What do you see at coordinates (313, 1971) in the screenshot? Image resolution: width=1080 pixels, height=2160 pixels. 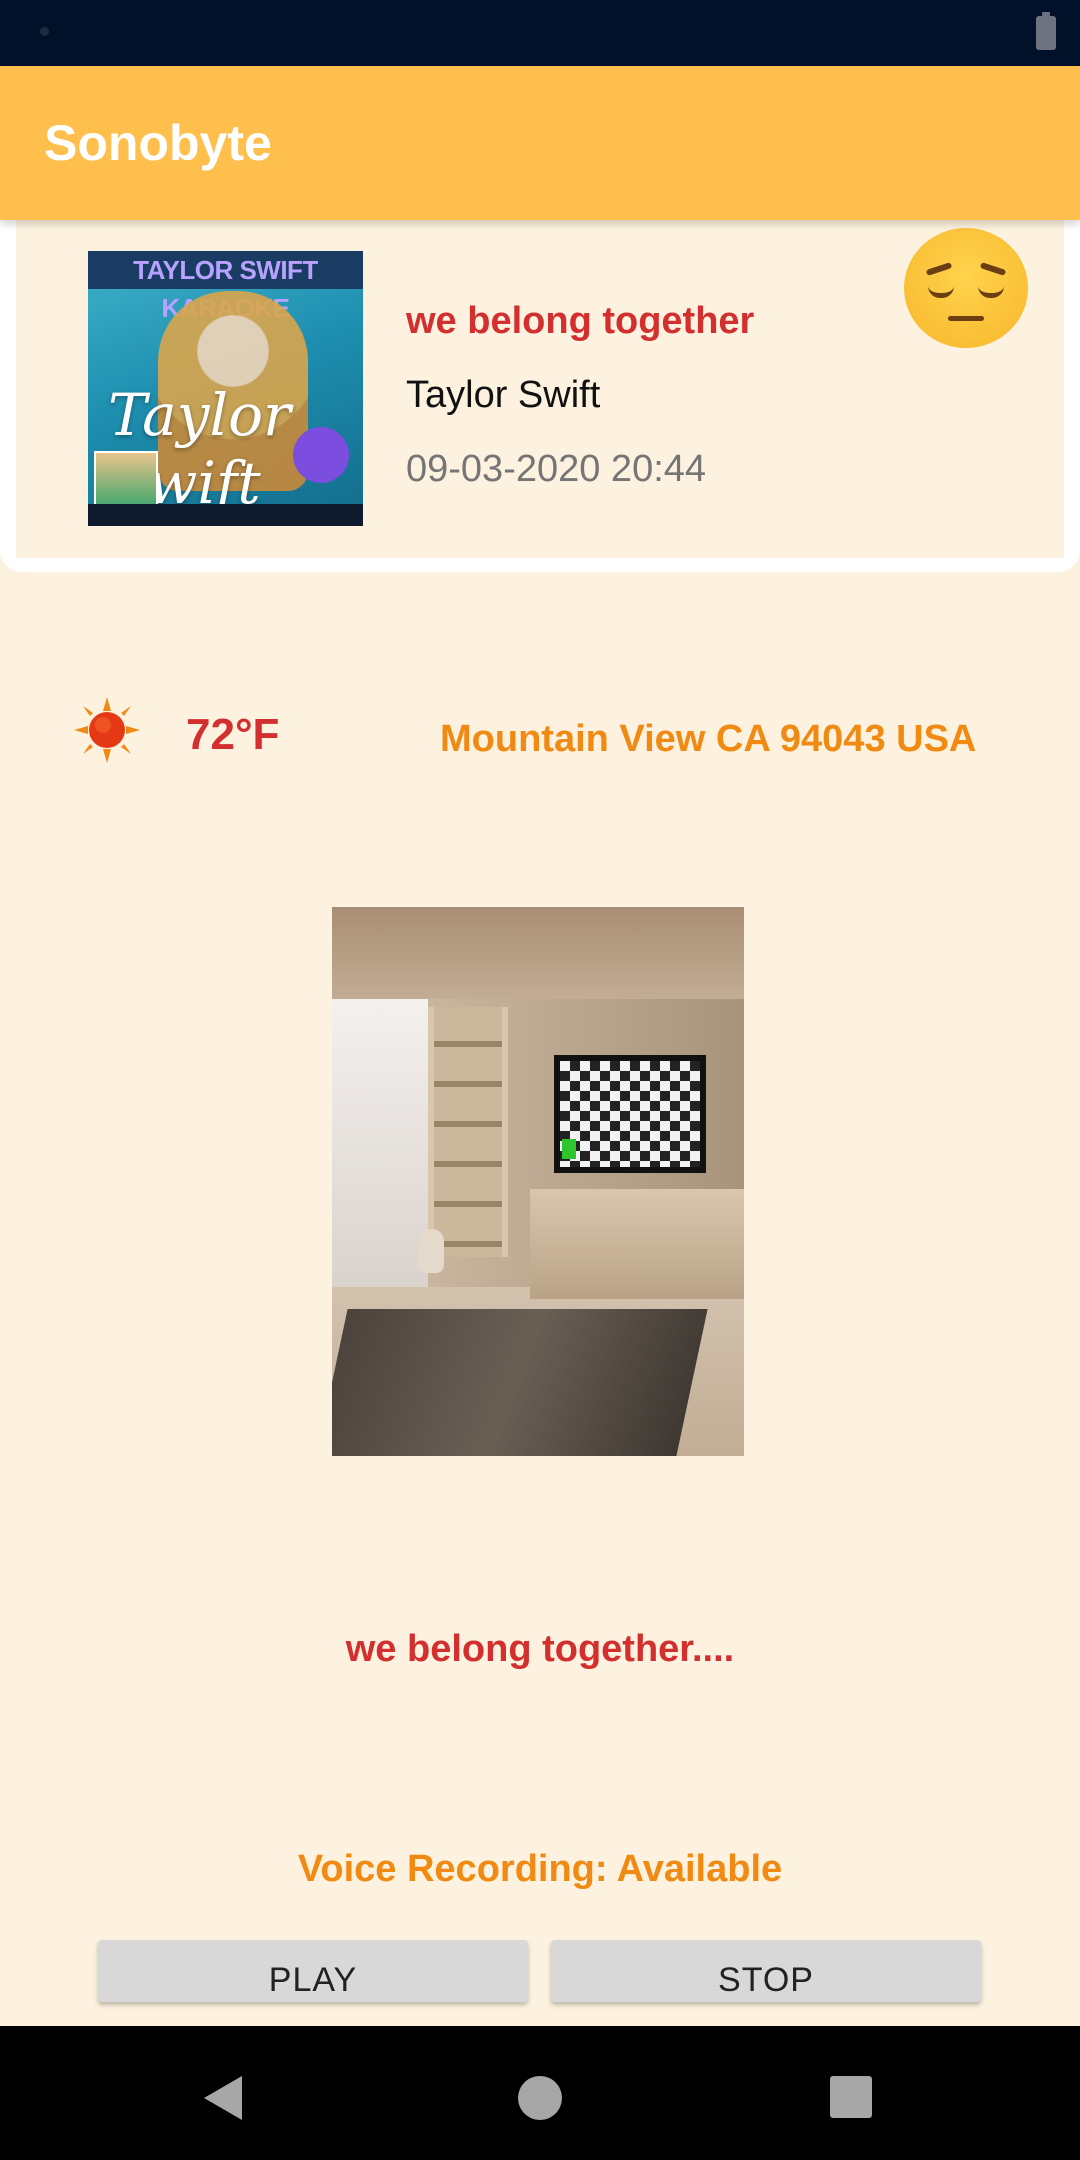 I see `play-button: PLAY` at bounding box center [313, 1971].